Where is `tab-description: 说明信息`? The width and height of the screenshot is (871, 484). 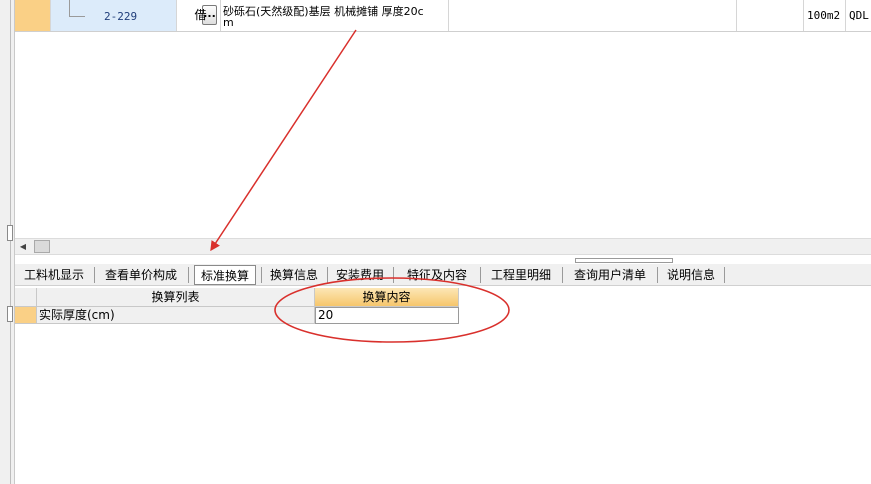
tab-description: 说明信息 is located at coordinates (691, 275).